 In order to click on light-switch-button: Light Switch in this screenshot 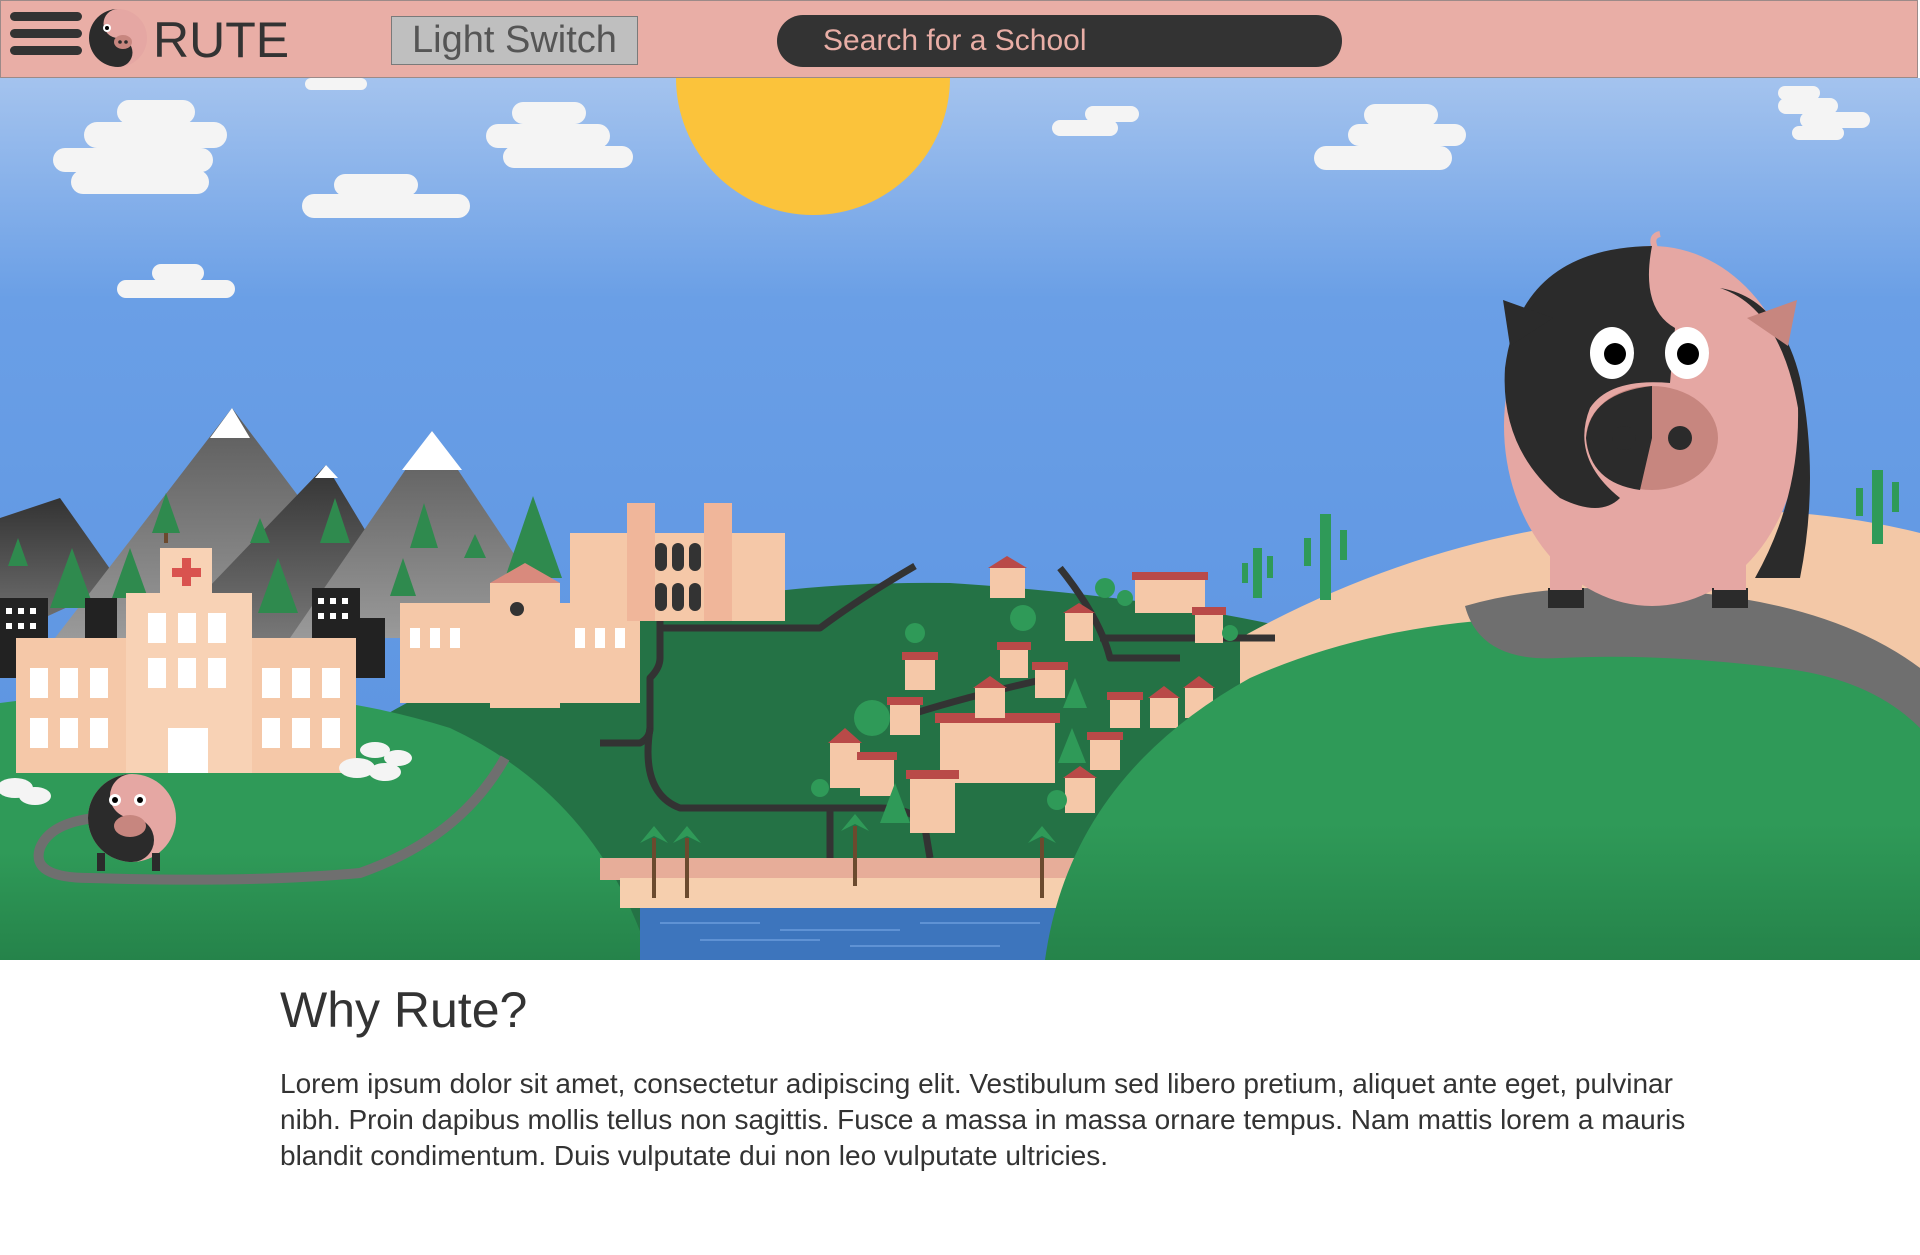, I will do `click(514, 40)`.